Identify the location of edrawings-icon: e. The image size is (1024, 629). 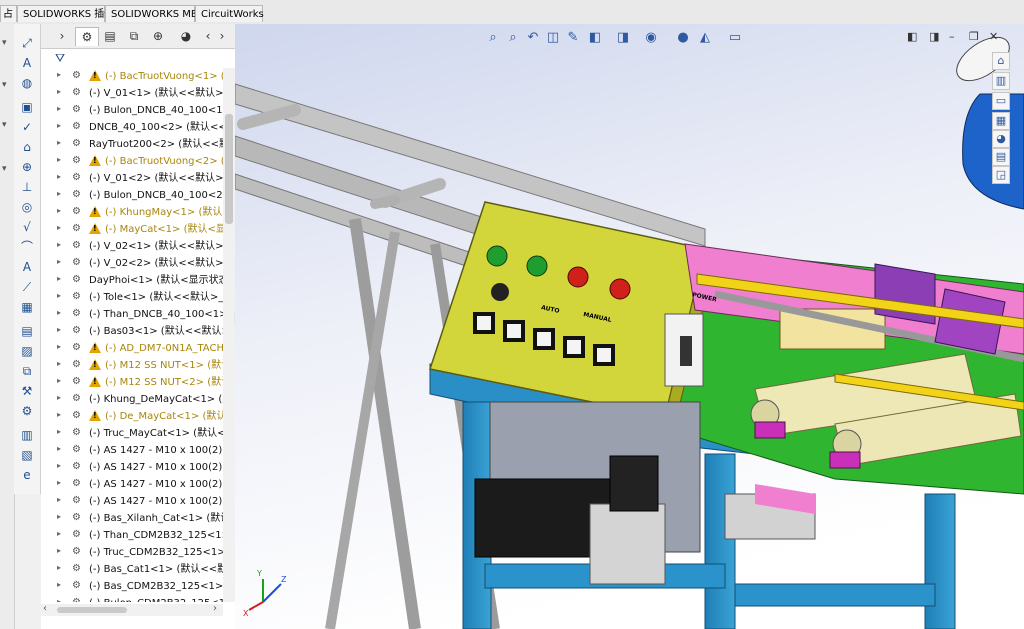
(27, 475).